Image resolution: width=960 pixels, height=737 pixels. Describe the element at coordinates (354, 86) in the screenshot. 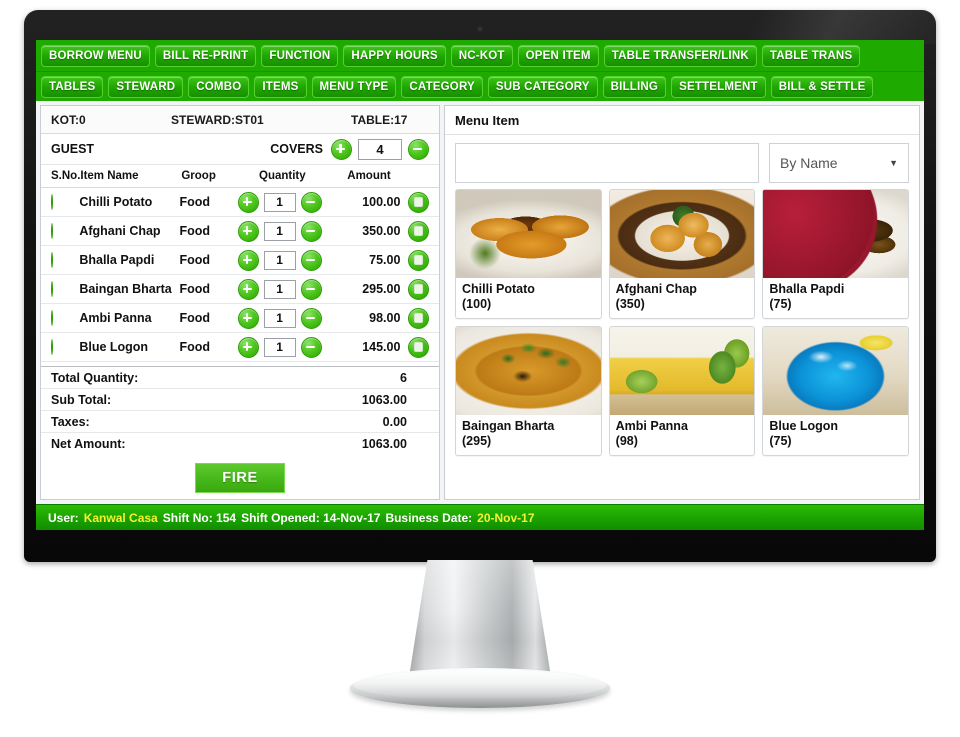

I see `nav-button-menu-type: MENU TYPE` at that location.